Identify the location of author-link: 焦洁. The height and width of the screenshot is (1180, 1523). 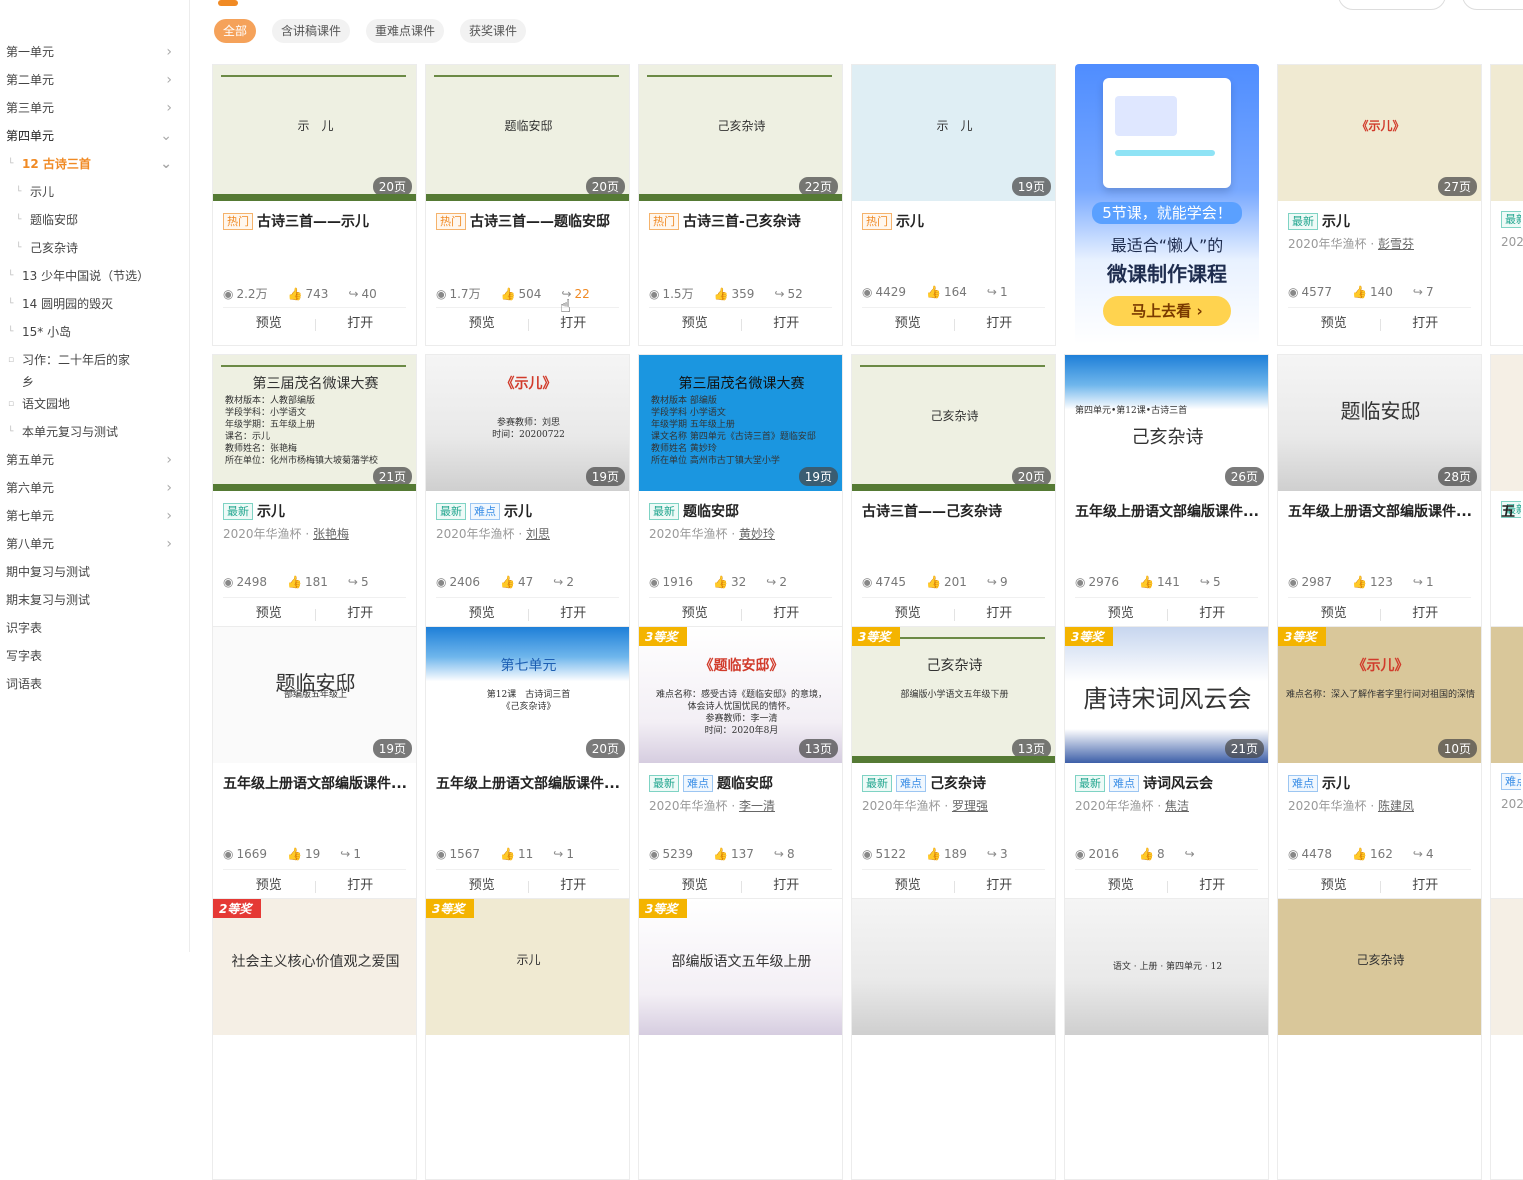
(1177, 806).